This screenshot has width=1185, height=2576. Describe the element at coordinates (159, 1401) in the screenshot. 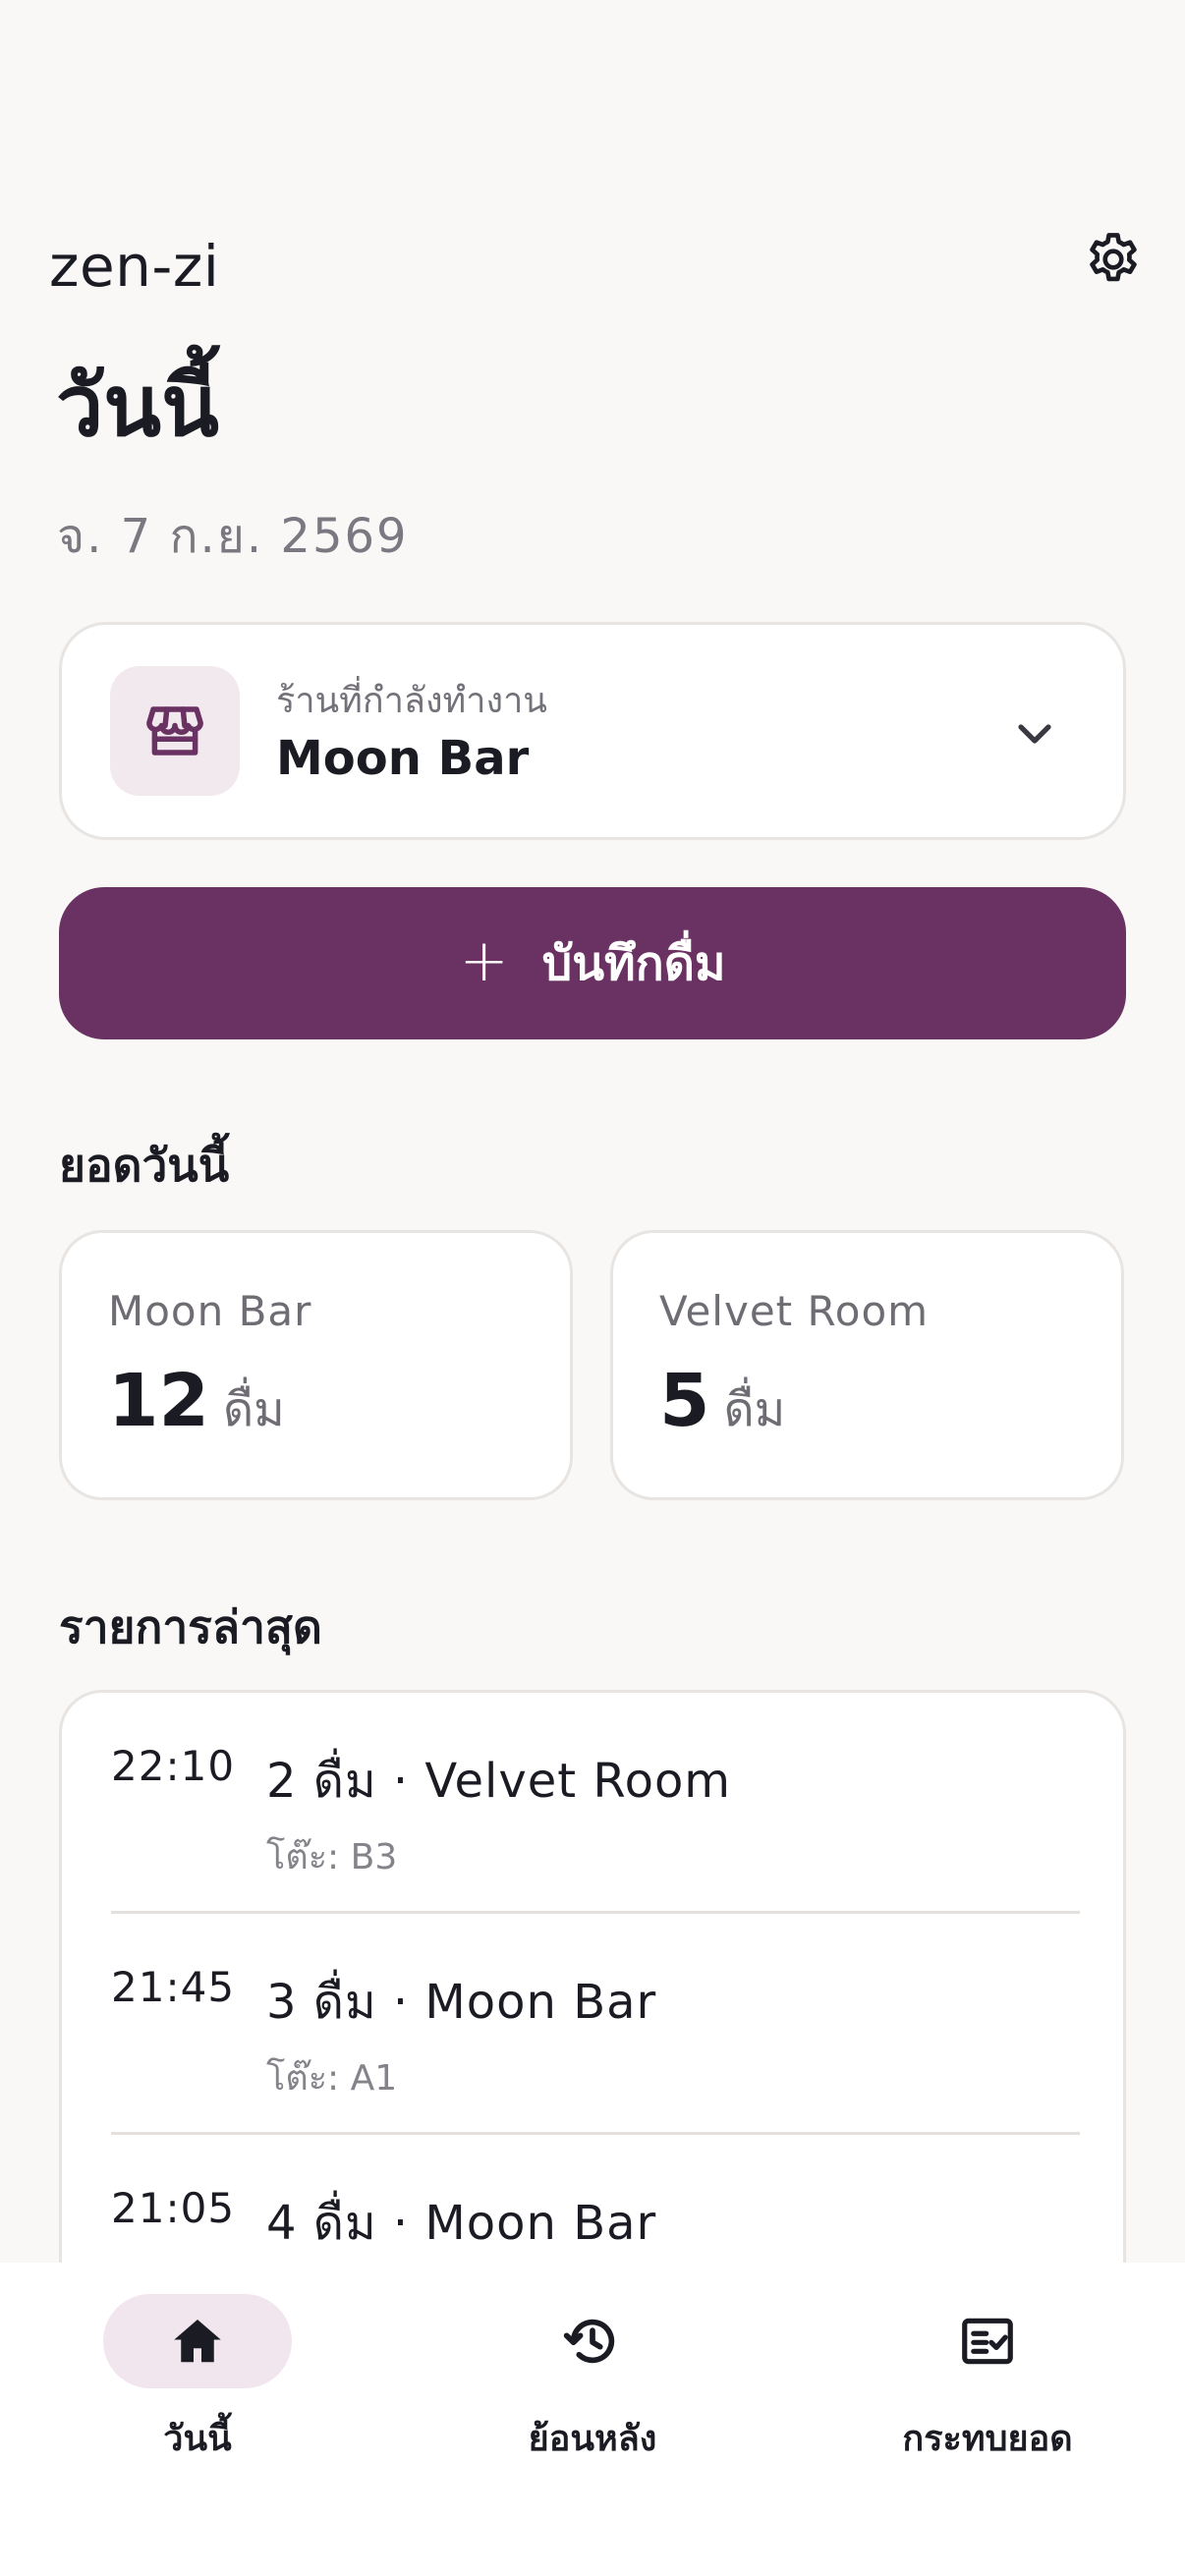

I see `stat-count: 12` at that location.